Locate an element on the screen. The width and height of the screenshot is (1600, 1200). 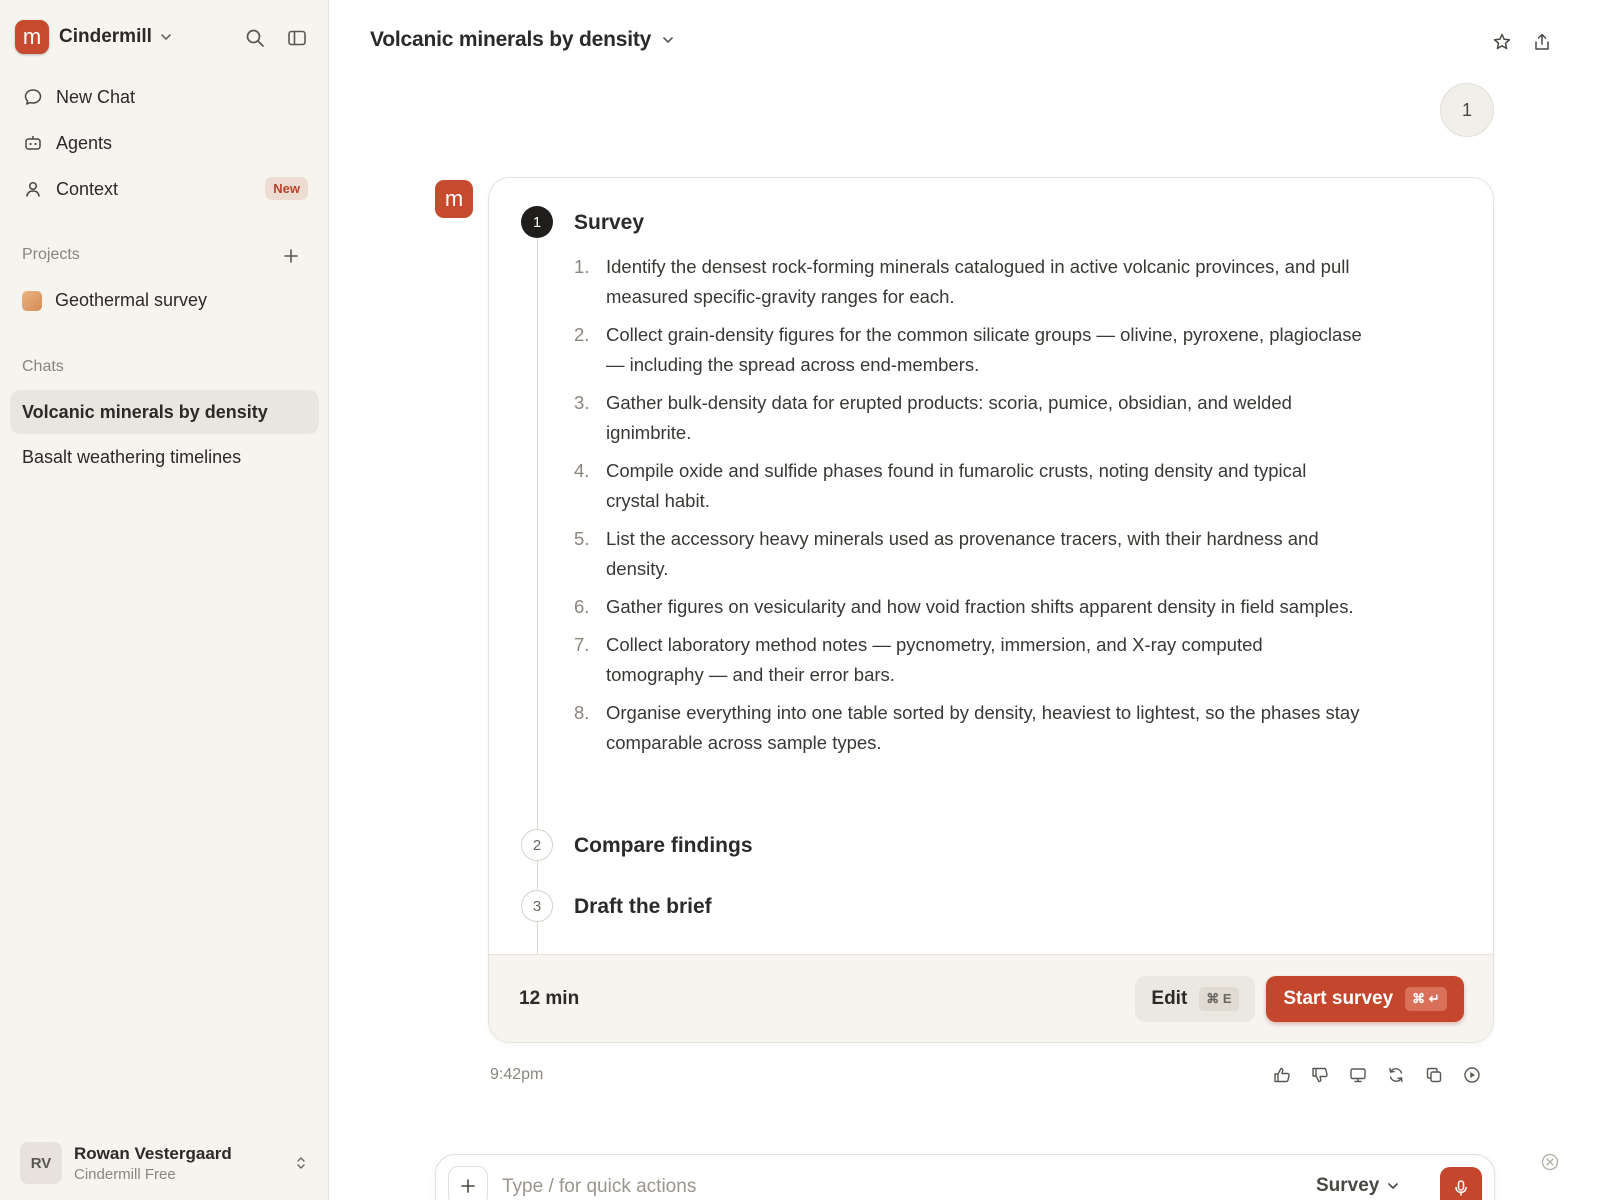
workspace-name: Cindermill is located at coordinates (105, 36).